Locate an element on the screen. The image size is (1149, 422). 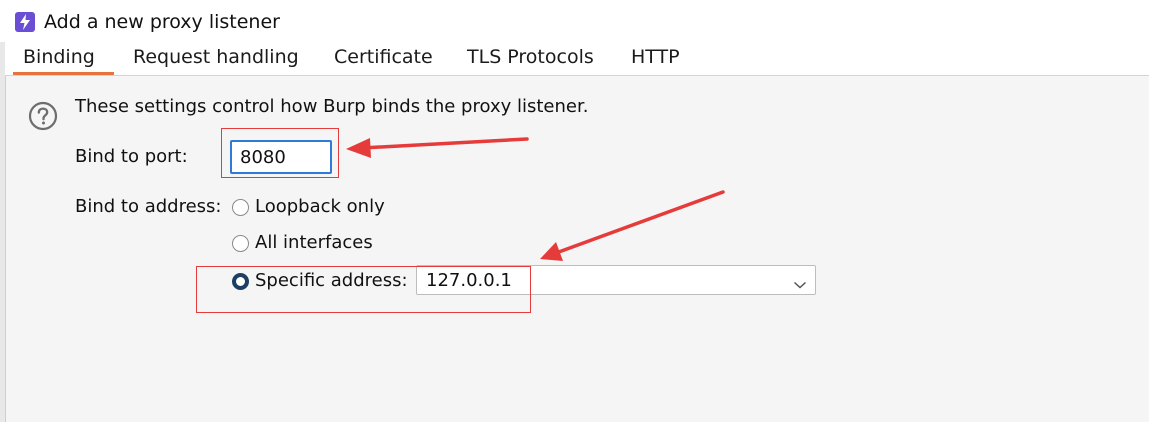
title-bar: Add a new proxy listener is located at coordinates (574, 21).